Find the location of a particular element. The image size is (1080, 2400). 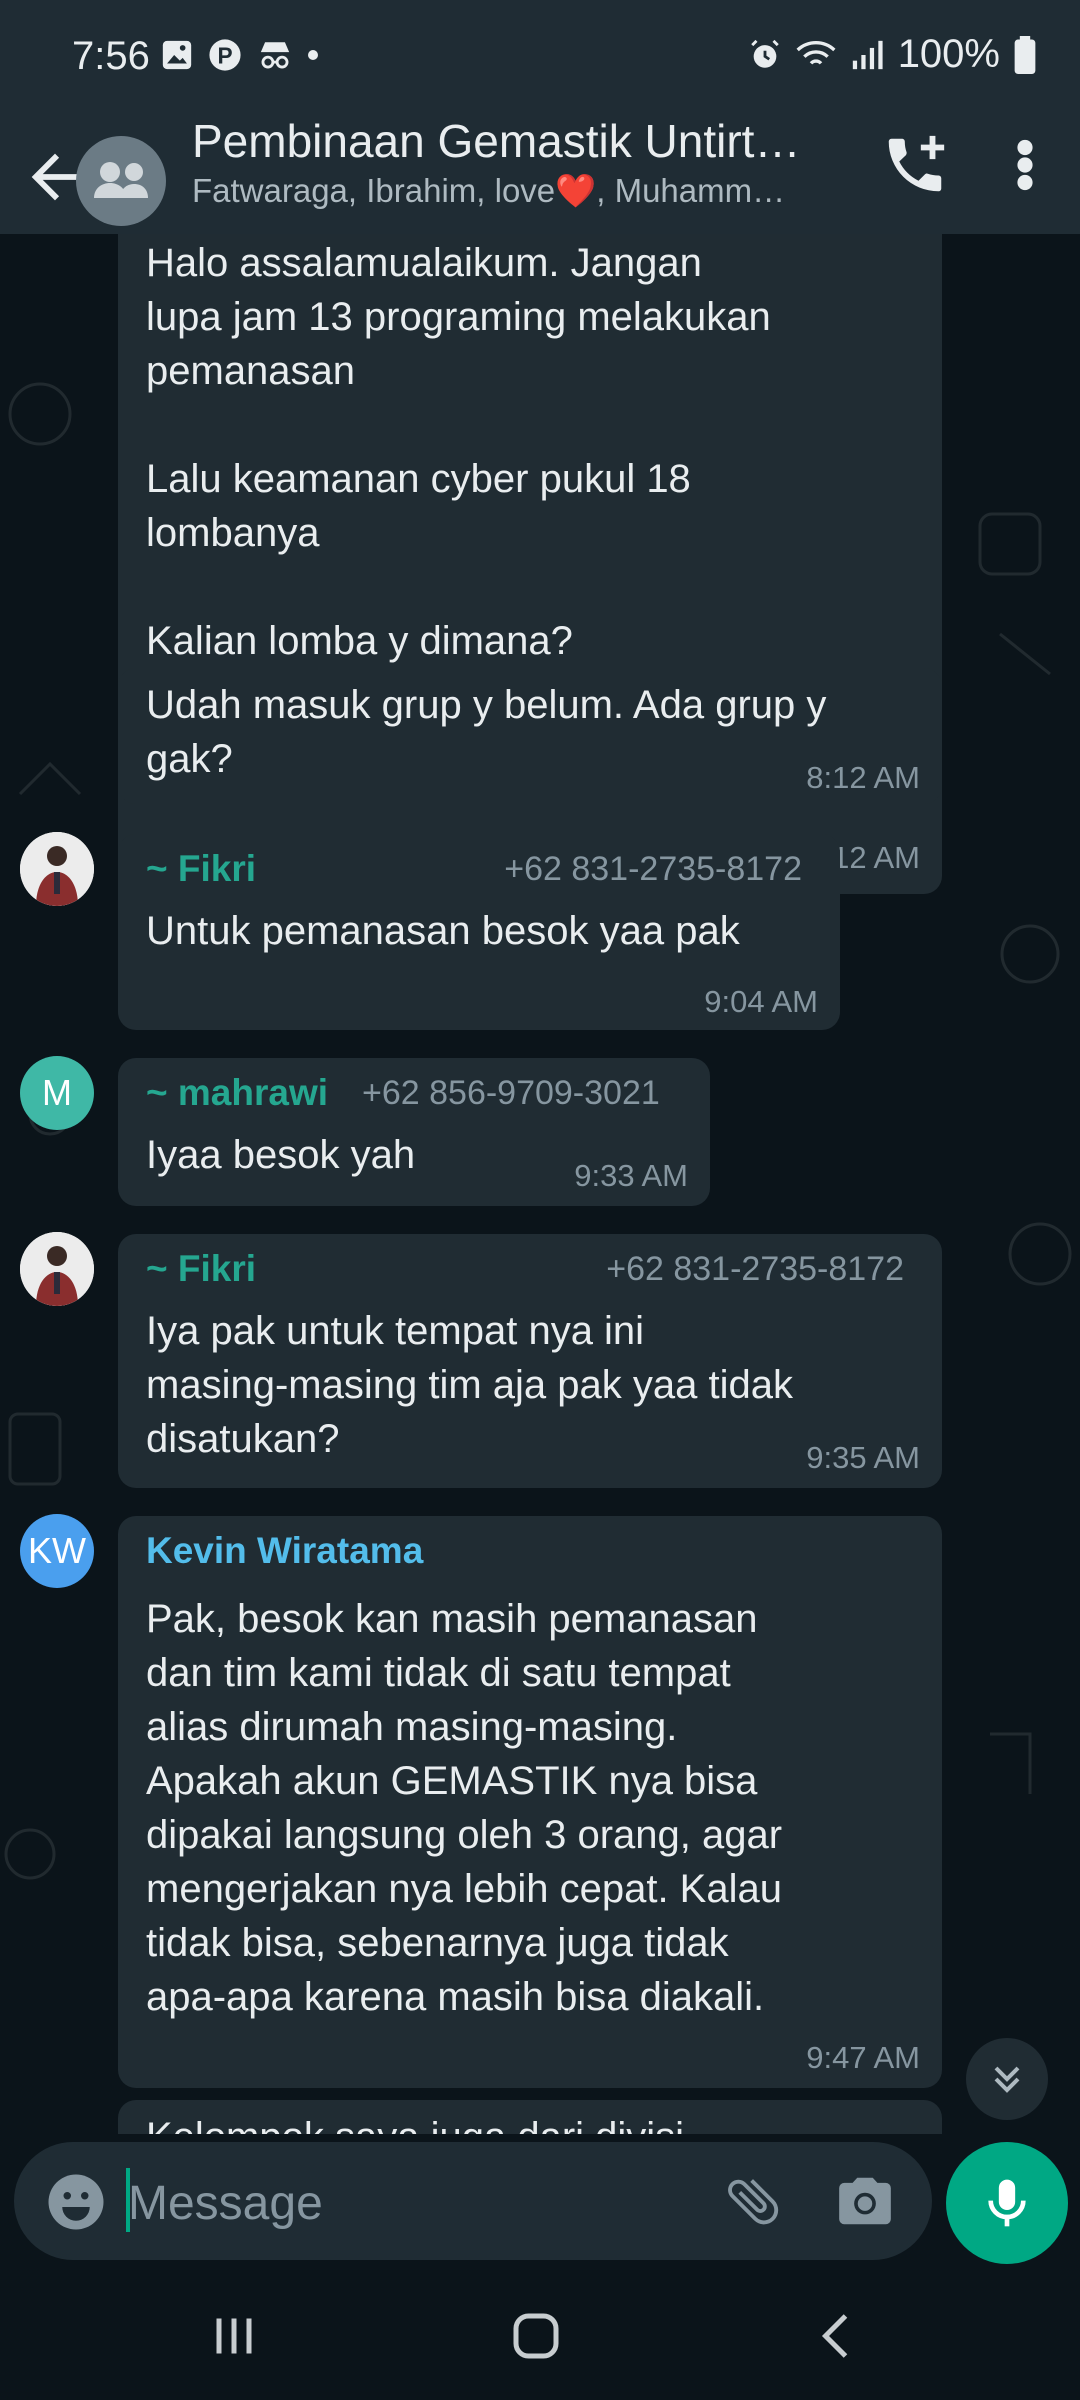

attach-icon is located at coordinates (753, 2201).